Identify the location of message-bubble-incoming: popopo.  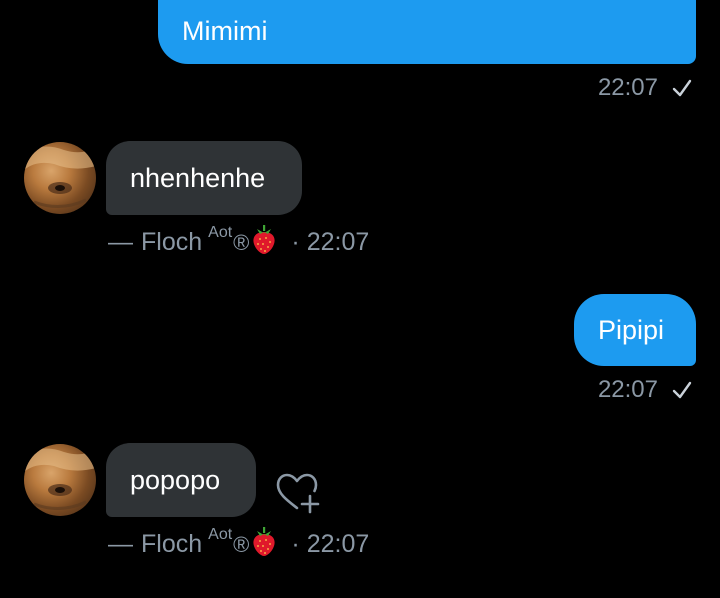
(181, 480).